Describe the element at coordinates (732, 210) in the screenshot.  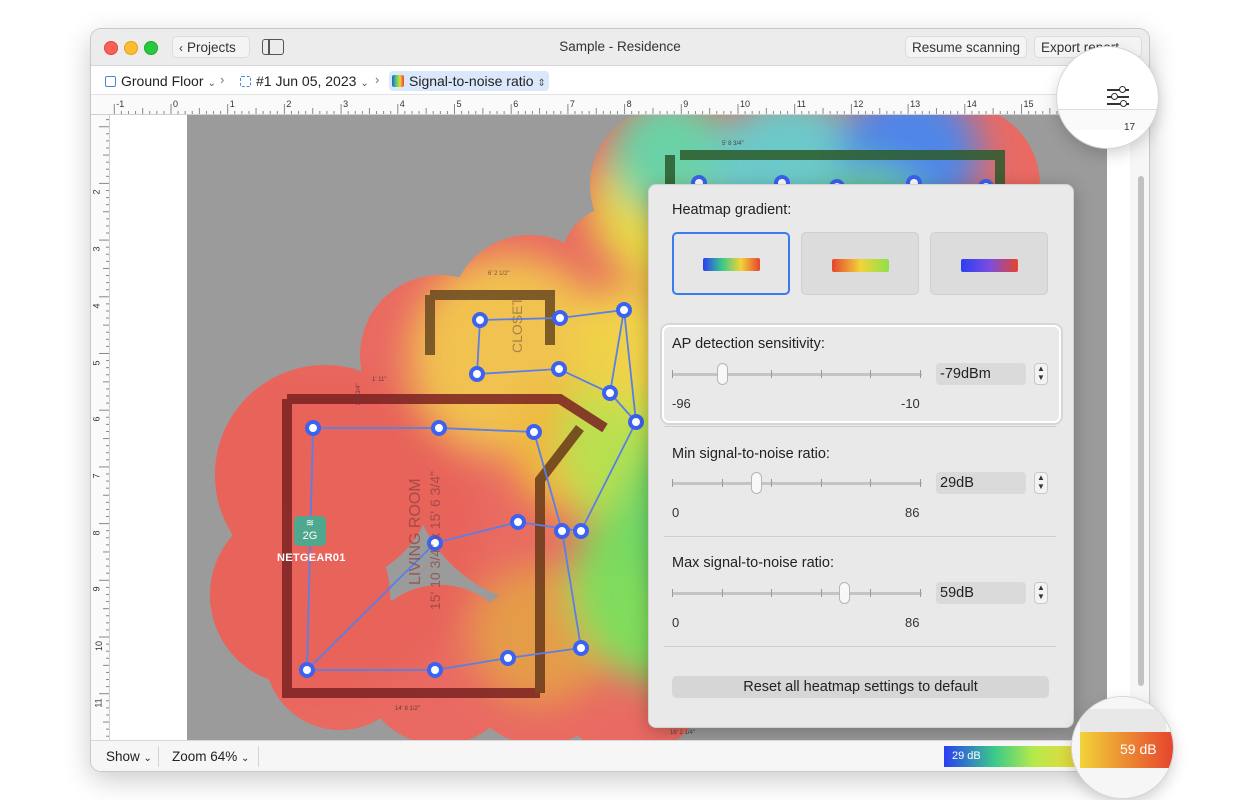
I see `gradient-label: Heatmap gradient:` at that location.